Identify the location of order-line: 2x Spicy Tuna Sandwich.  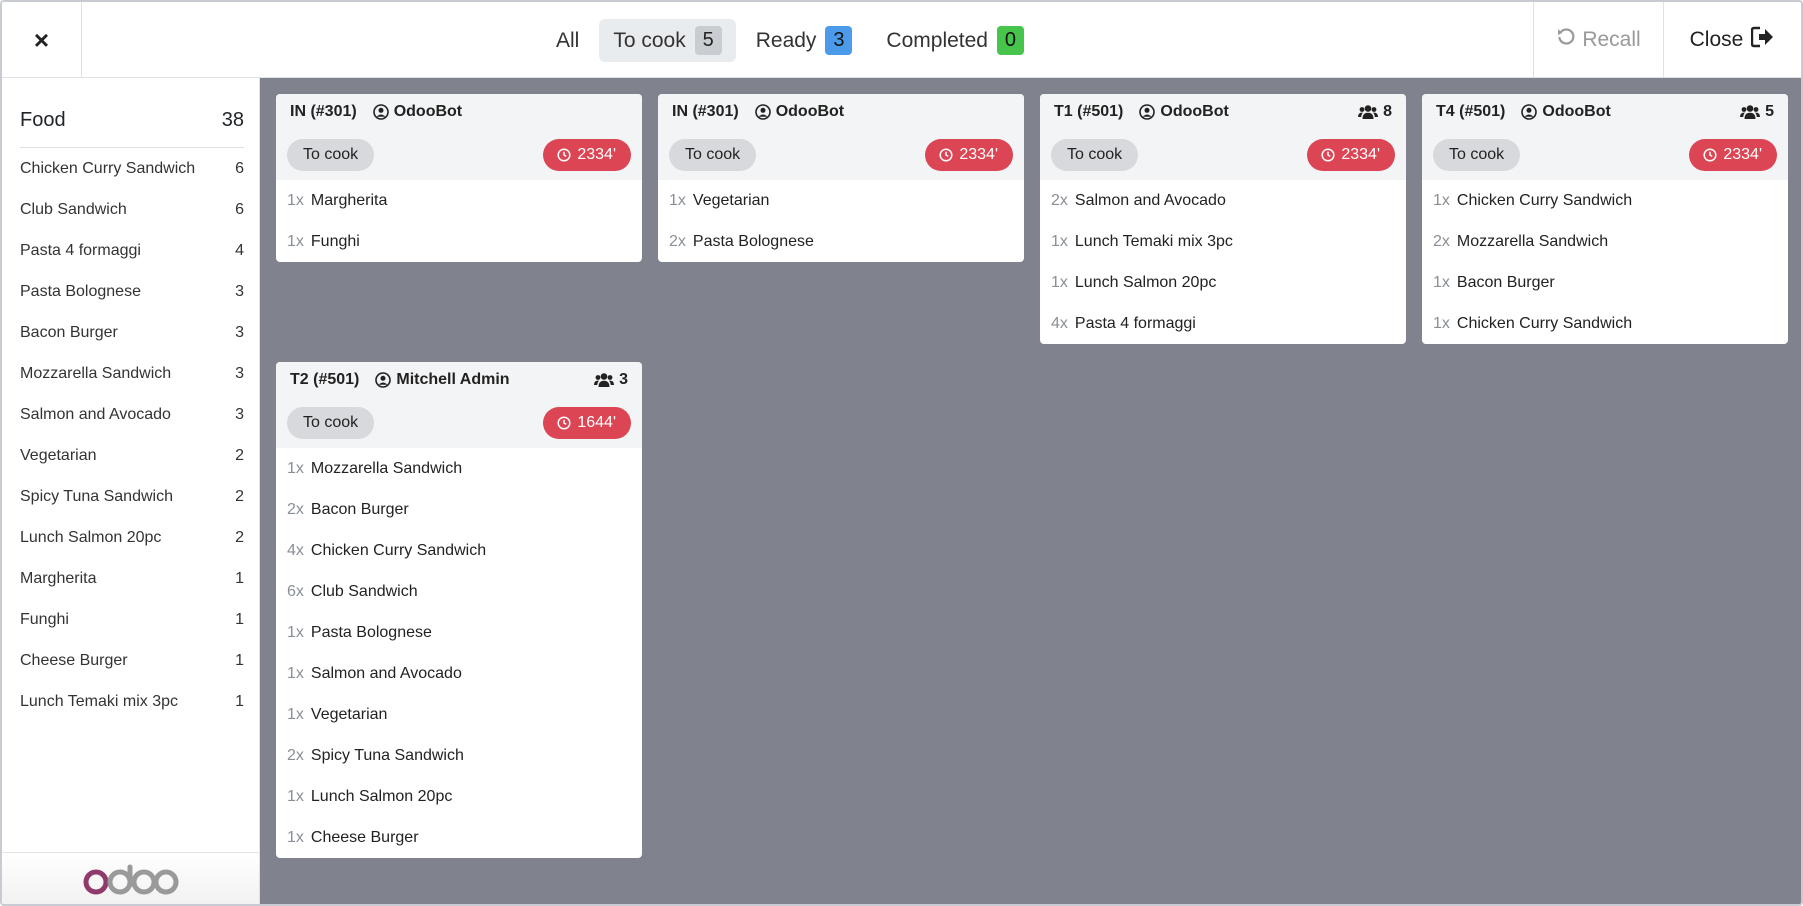
(459, 755).